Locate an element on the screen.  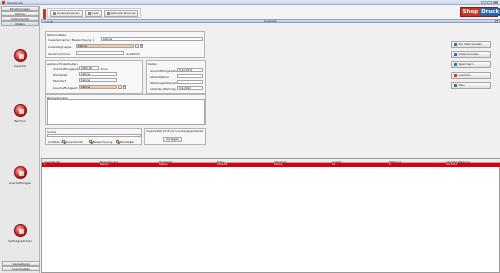
maximize-button is located at coordinates (489, 2).